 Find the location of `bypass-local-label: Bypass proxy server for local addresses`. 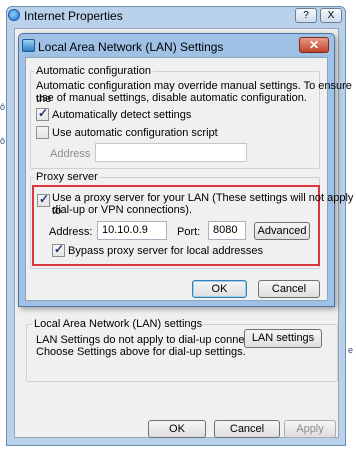

bypass-local-label: Bypass proxy server for local addresses is located at coordinates (166, 251).